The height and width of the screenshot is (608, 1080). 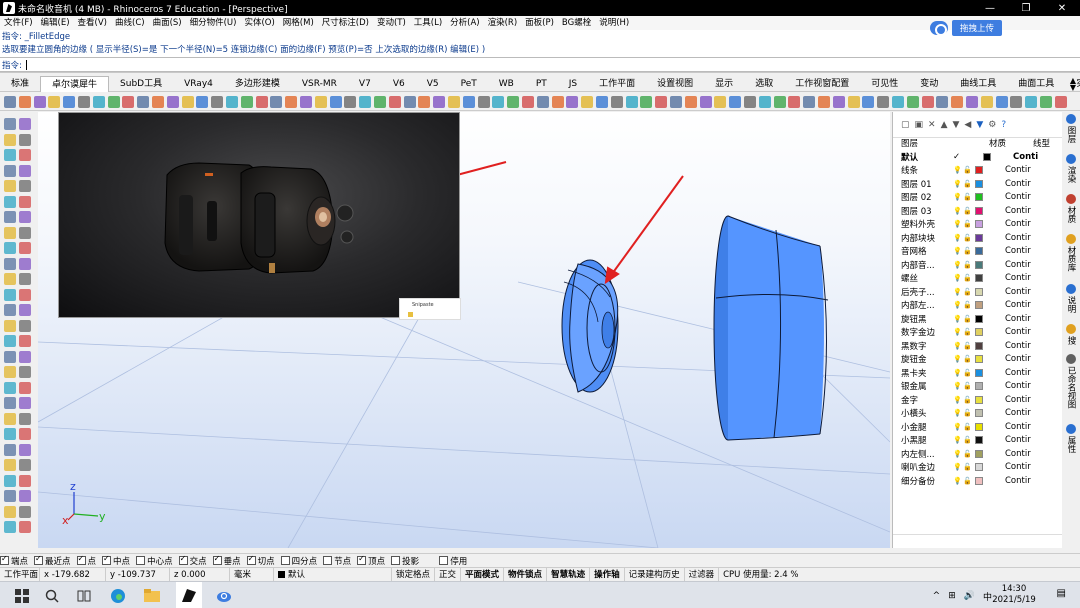 What do you see at coordinates (260, 560) in the screenshot?
I see `osnap-7: 切点` at bounding box center [260, 560].